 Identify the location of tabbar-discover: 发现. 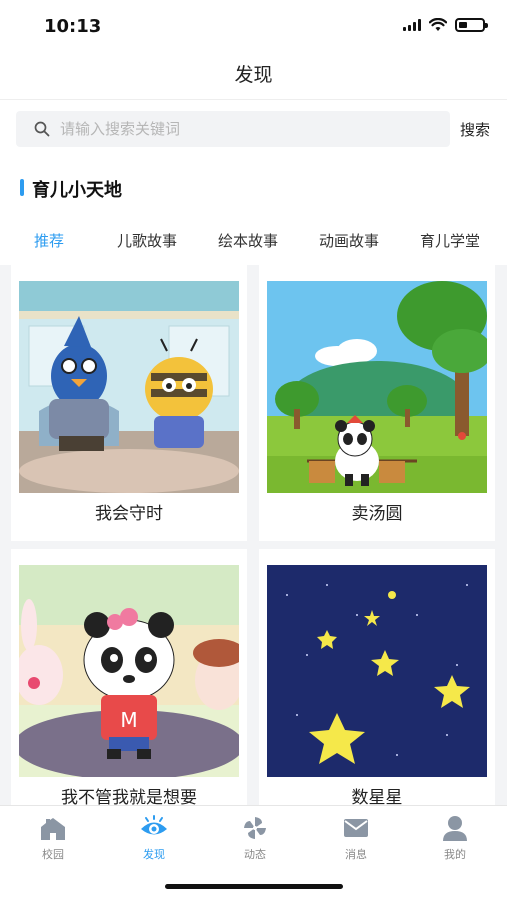
(154, 838).